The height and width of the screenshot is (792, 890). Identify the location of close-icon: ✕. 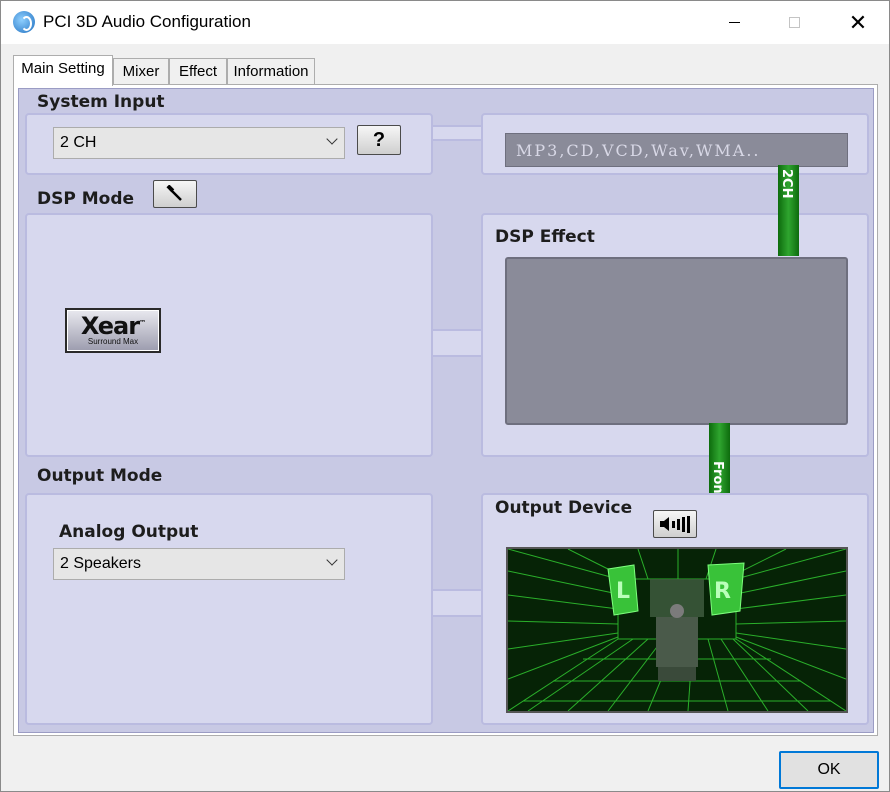
(858, 22).